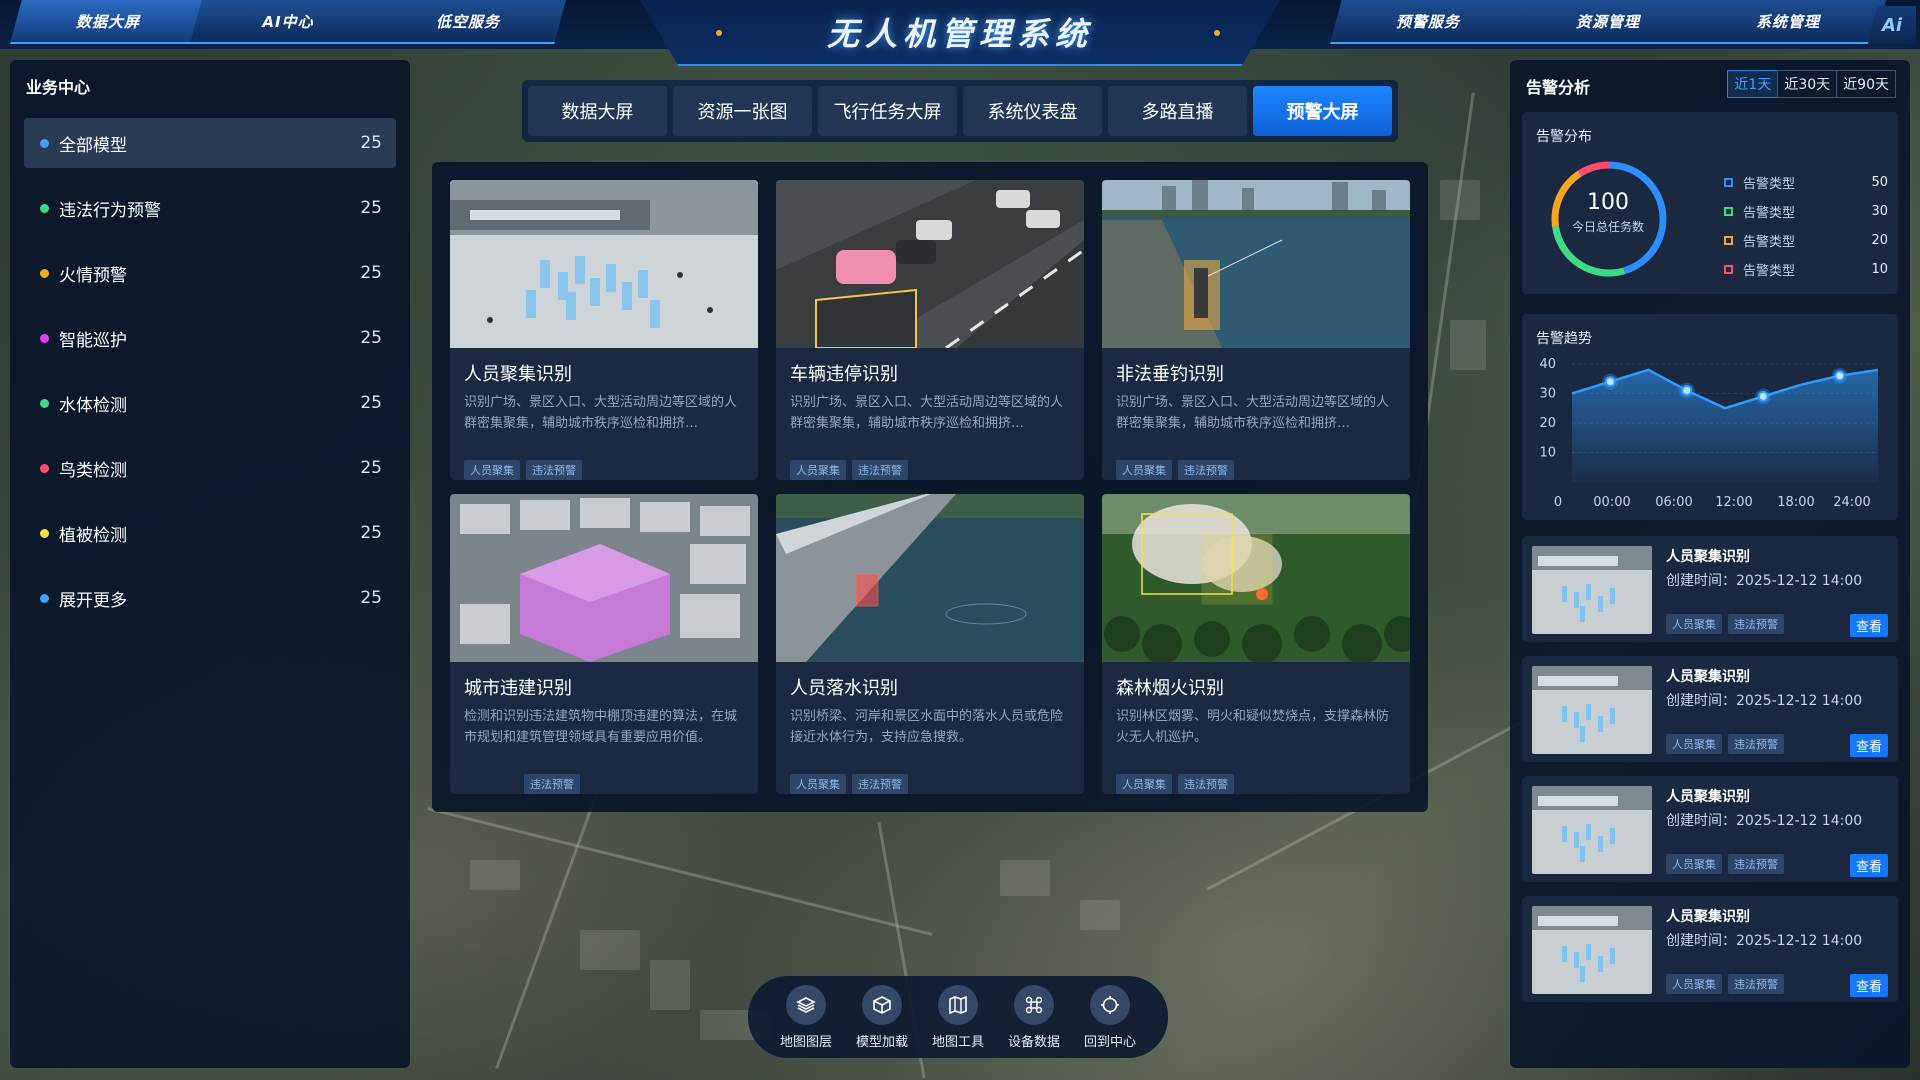 This screenshot has height=1080, width=1920. I want to click on alert-title: 人员聚集识别, so click(1708, 917).